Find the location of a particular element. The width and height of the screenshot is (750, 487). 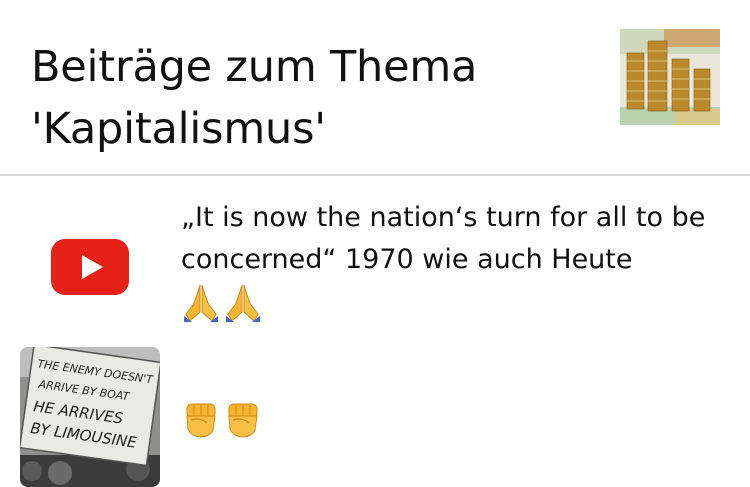

page-title: Beiträge zum Thema 'Kapitalismus' is located at coordinates (254, 98).